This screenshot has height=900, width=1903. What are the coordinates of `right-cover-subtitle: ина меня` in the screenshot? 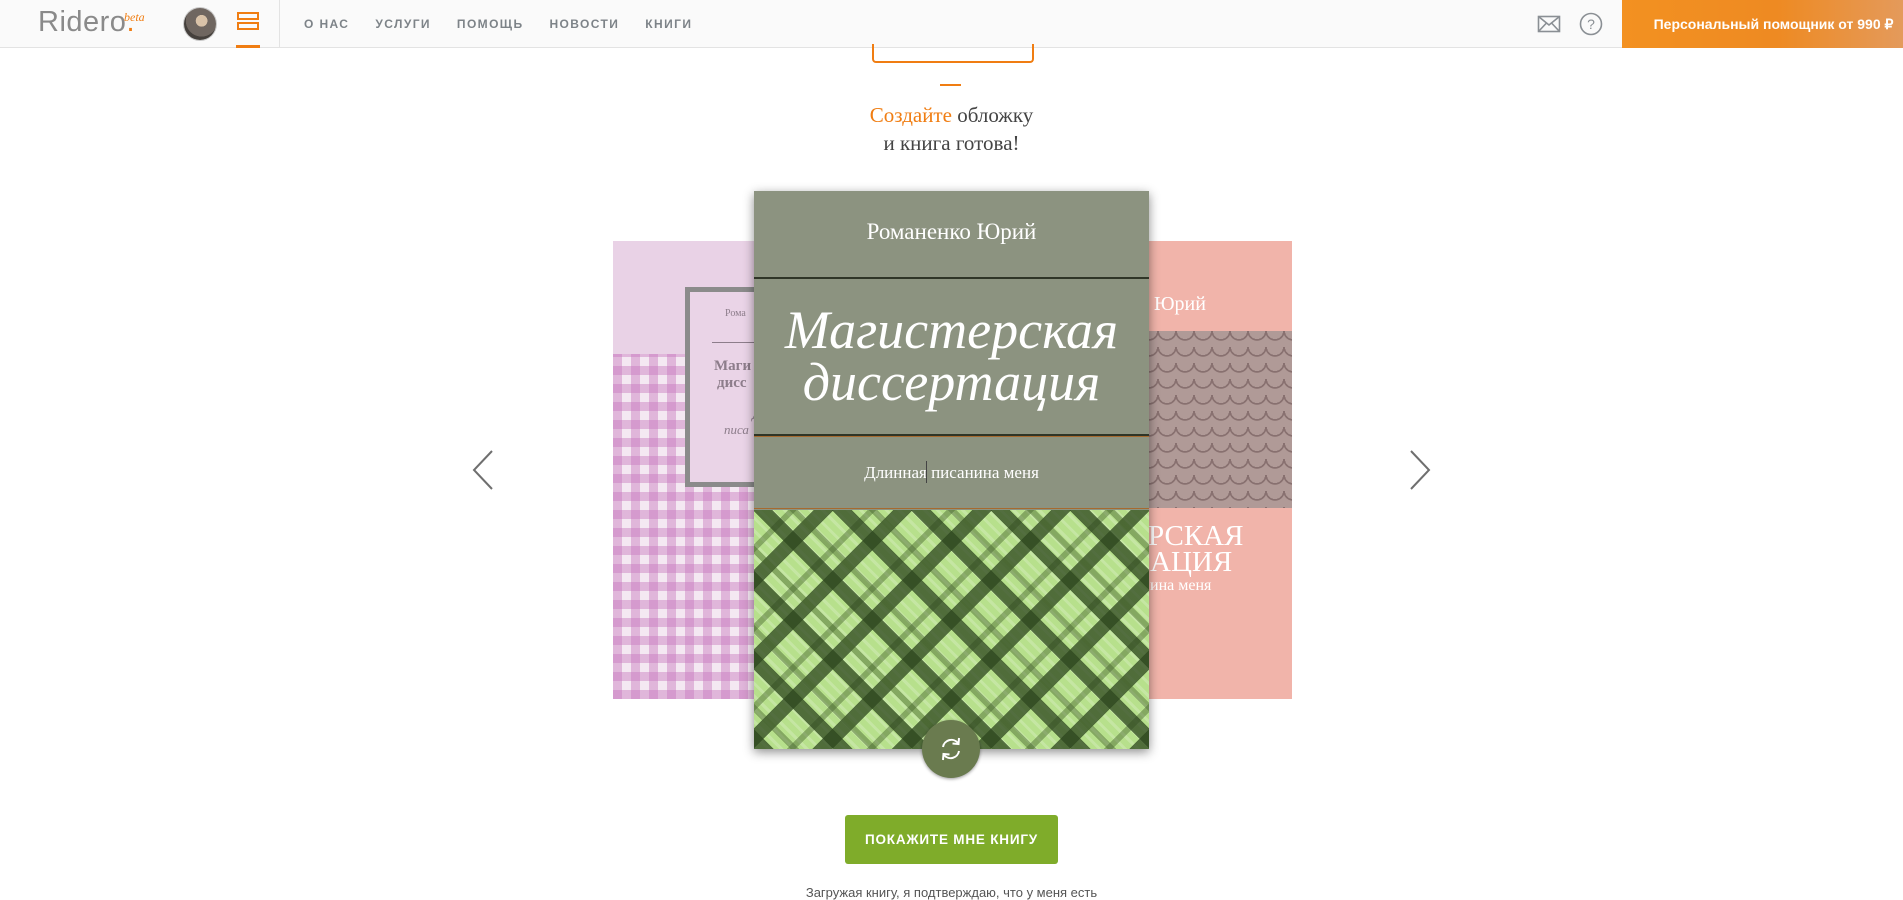 It's located at (1181, 585).